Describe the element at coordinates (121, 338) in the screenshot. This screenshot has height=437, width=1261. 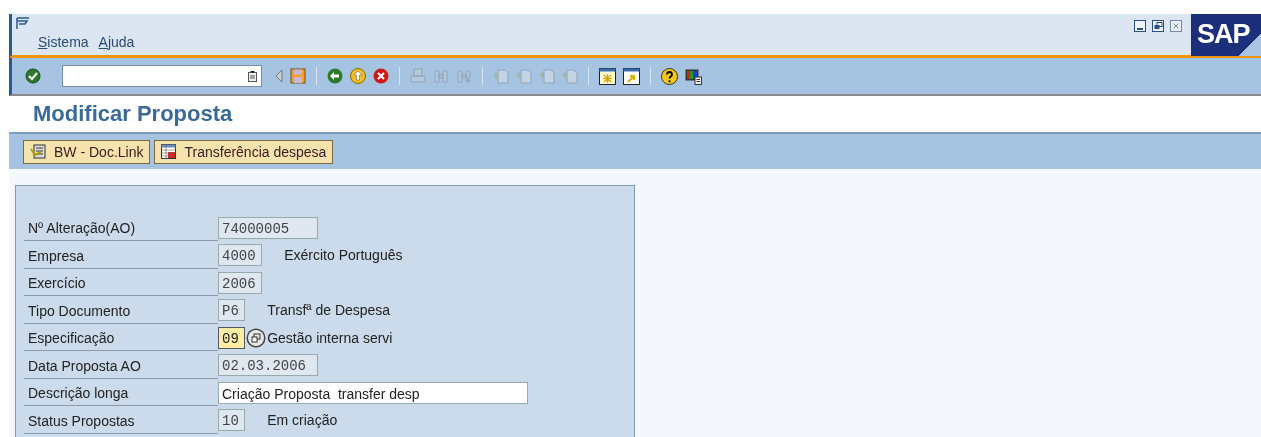
I see `field-label: Especificação` at that location.